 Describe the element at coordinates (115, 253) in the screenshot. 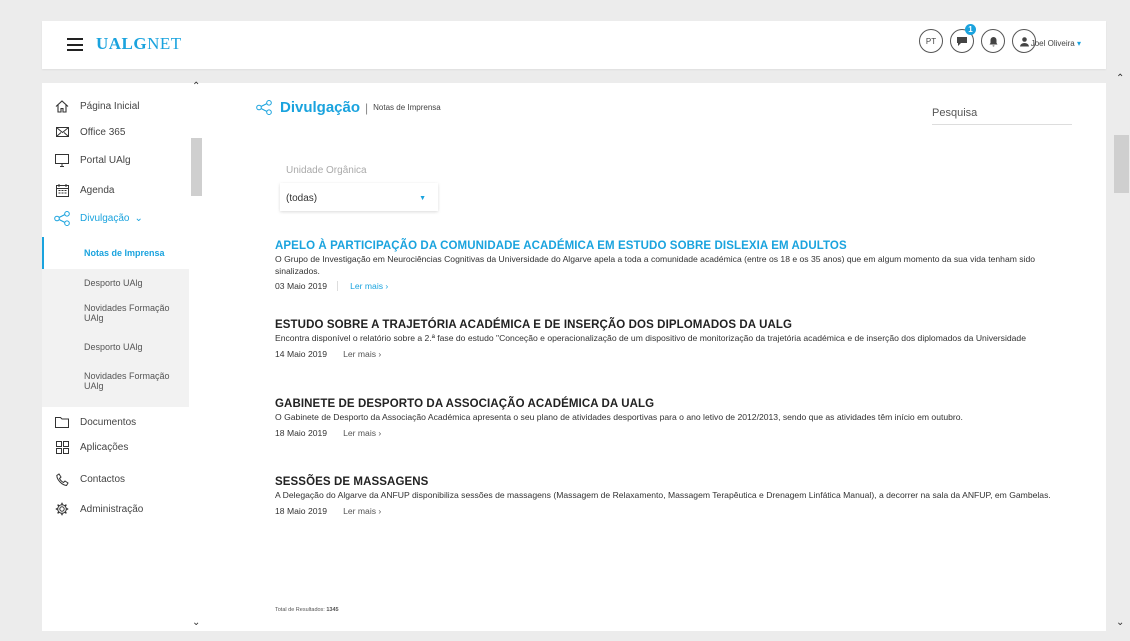

I see `sidebar-subitem-notas-imprensa: Notas de Imprensa` at that location.